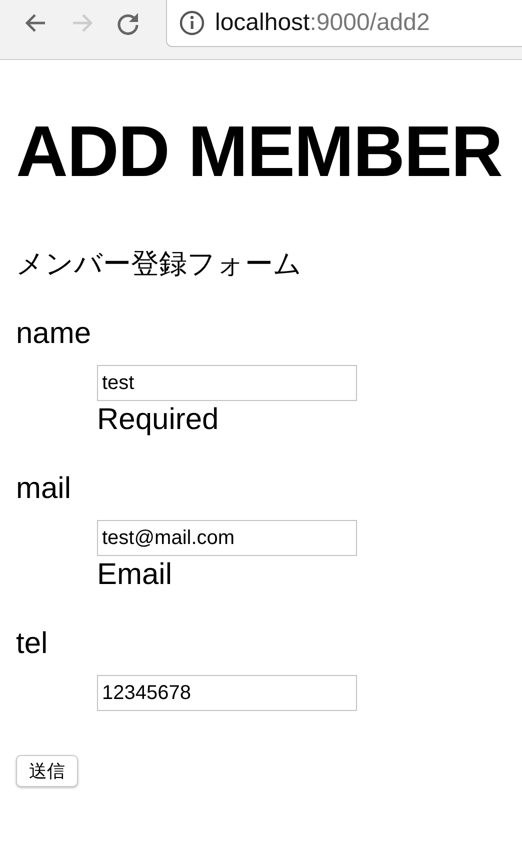 This screenshot has height=864, width=522. What do you see at coordinates (32, 644) in the screenshot?
I see `field-label: tel` at bounding box center [32, 644].